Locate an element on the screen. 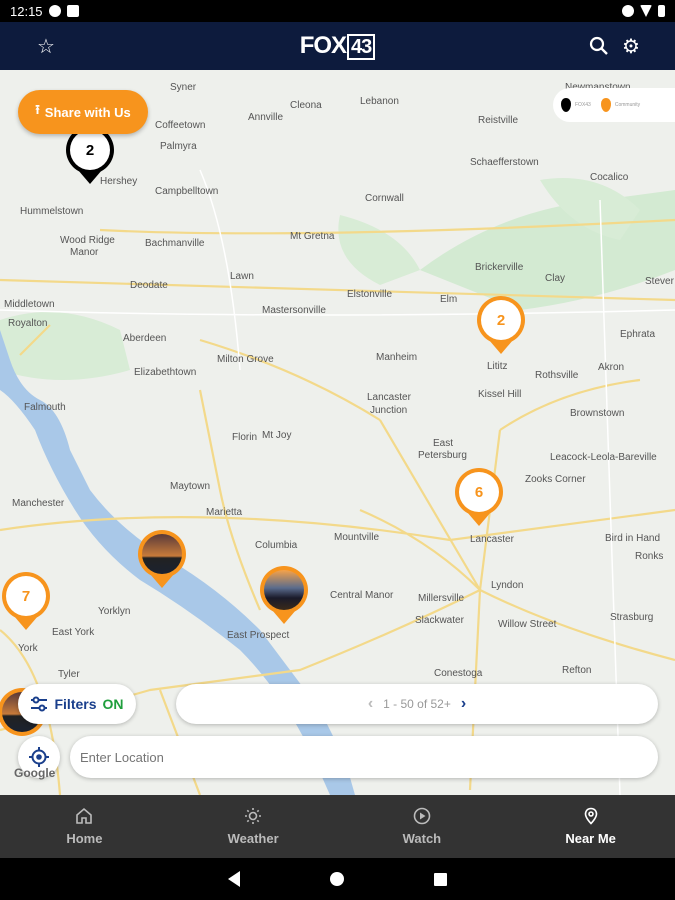 Image resolution: width=675 pixels, height=900 pixels. community-legend-pin-icon is located at coordinates (605, 105).